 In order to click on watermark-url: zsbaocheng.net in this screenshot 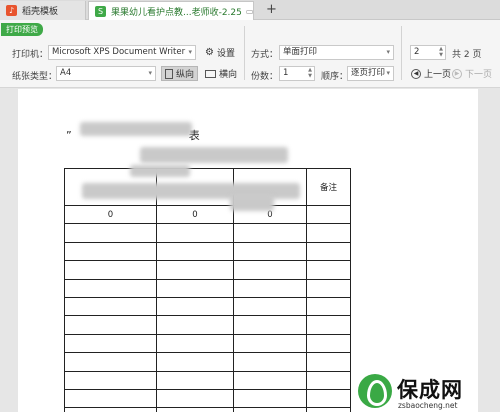, I will do `click(428, 405)`.